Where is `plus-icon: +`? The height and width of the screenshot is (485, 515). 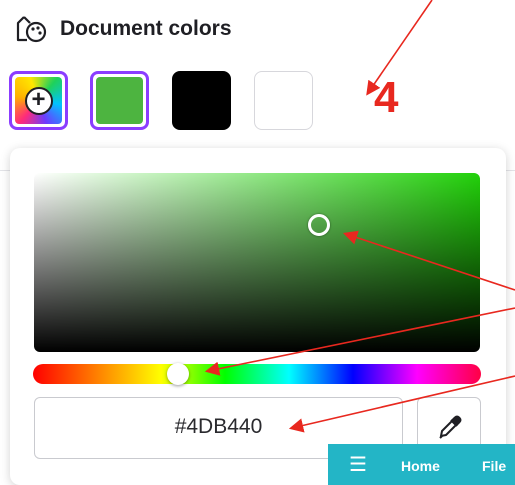
plus-icon: + is located at coordinates (38, 100).